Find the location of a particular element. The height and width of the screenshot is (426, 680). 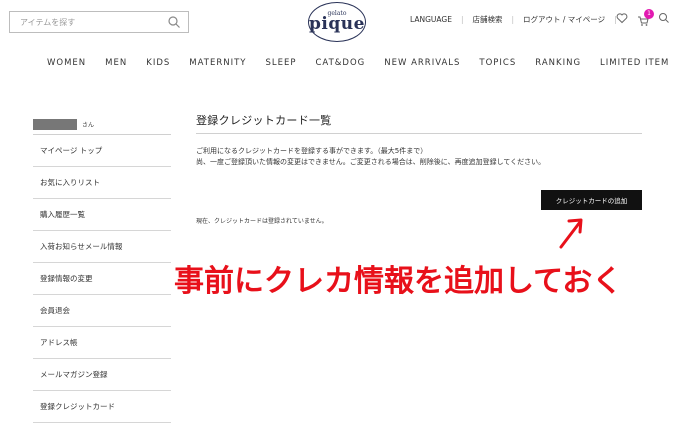

store-search-link: 店舗検索 is located at coordinates (487, 19).